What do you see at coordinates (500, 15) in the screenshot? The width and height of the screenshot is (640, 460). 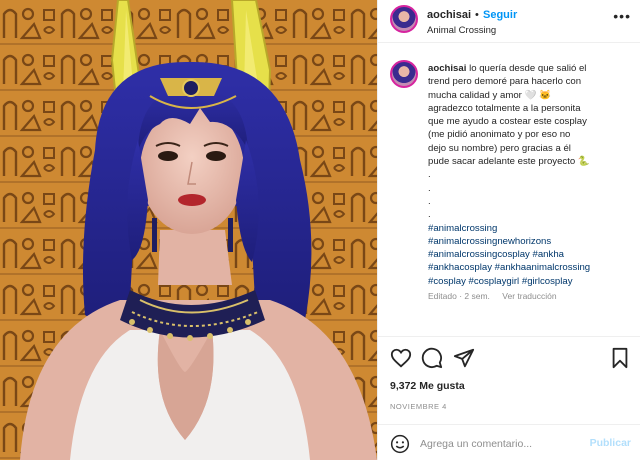 I see `follow-button: Seguir` at bounding box center [500, 15].